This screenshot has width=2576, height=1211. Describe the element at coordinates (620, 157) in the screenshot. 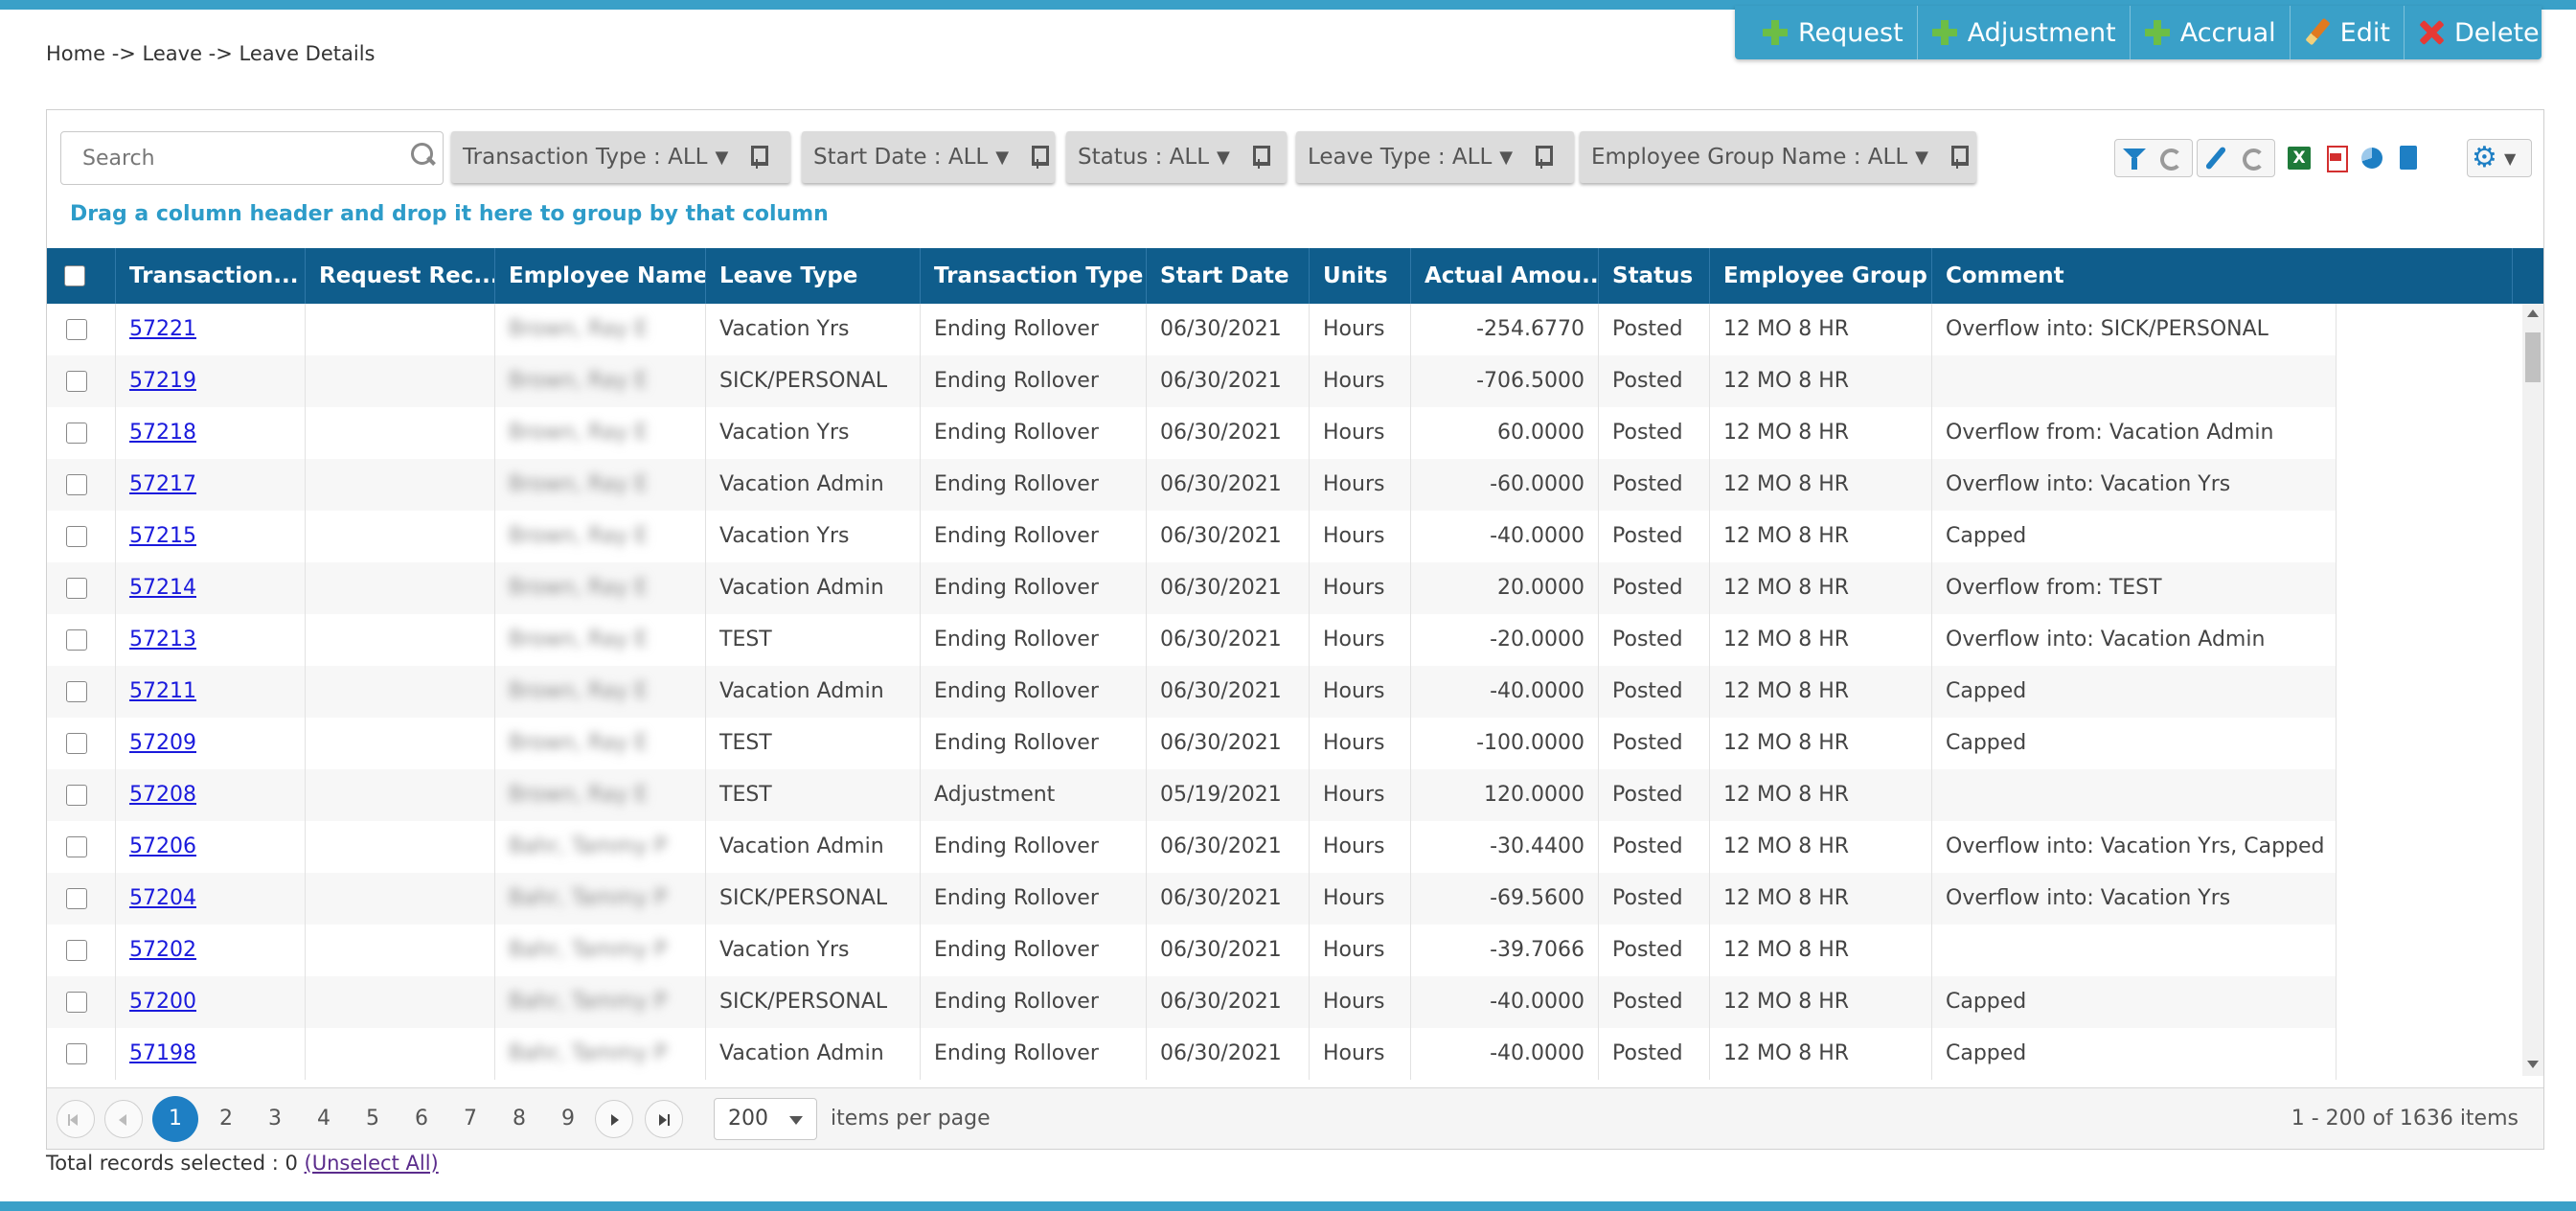

I see `filter-transaction-type: Transaction Type : ALL ▼` at that location.